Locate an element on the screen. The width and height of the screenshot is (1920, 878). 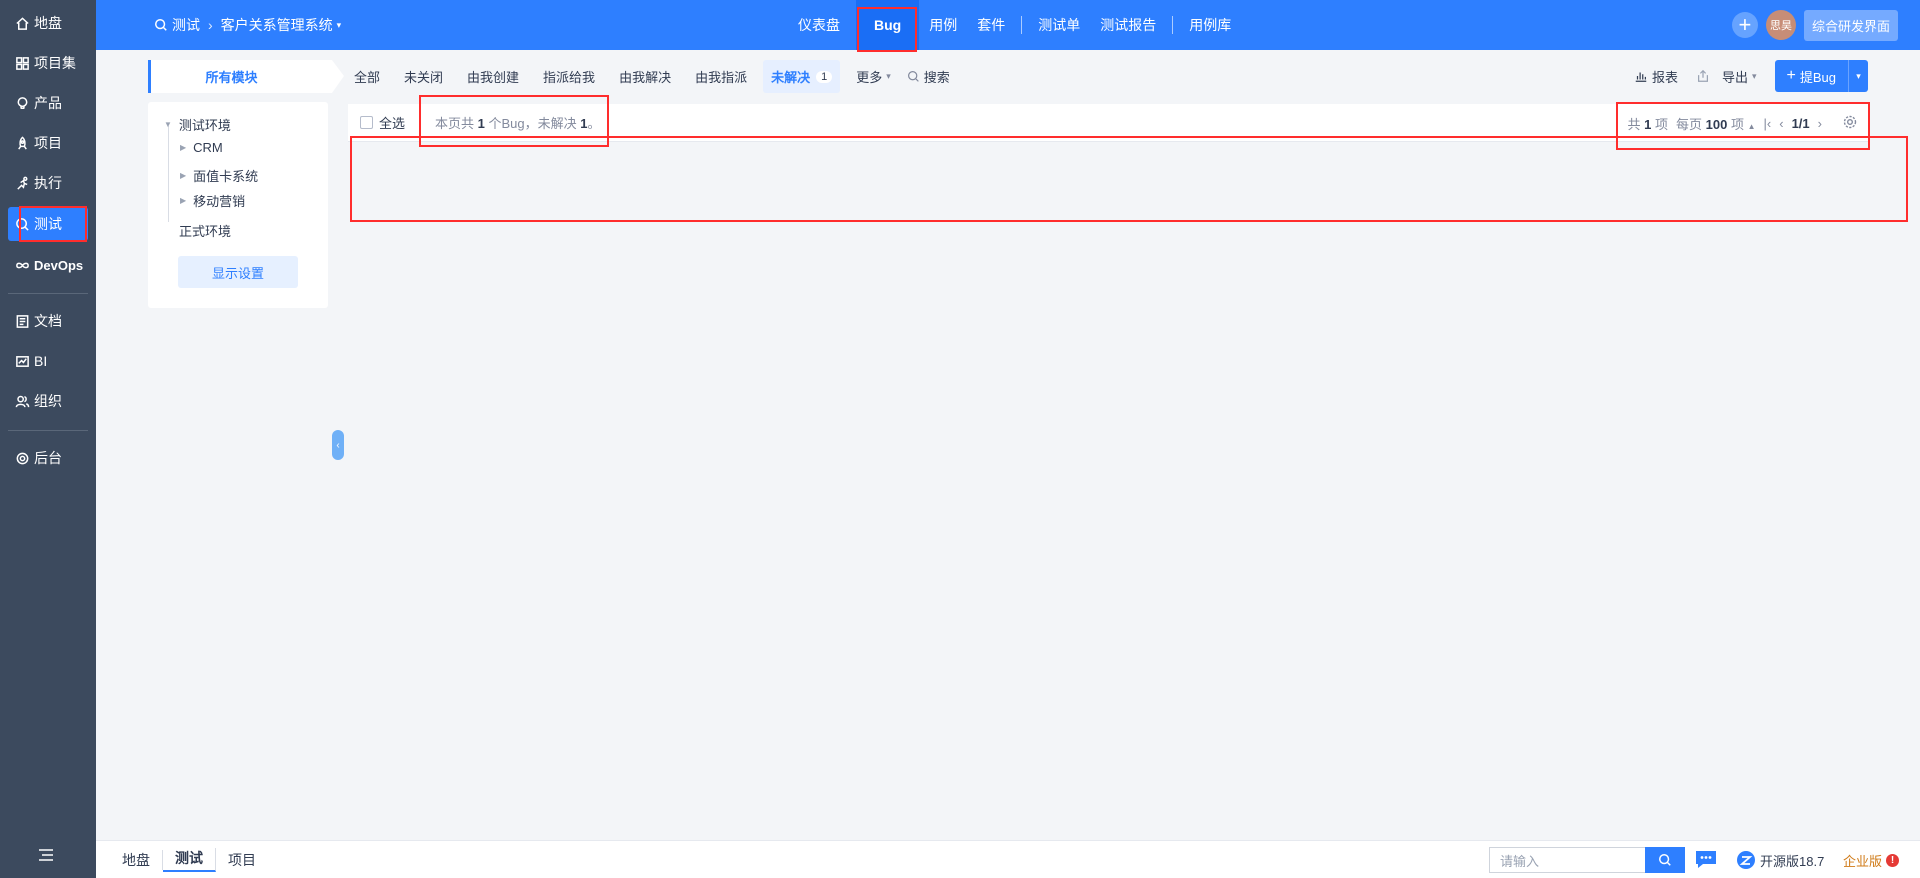
filter-resolved-by-me: 由我解决 is located at coordinates (645, 76).